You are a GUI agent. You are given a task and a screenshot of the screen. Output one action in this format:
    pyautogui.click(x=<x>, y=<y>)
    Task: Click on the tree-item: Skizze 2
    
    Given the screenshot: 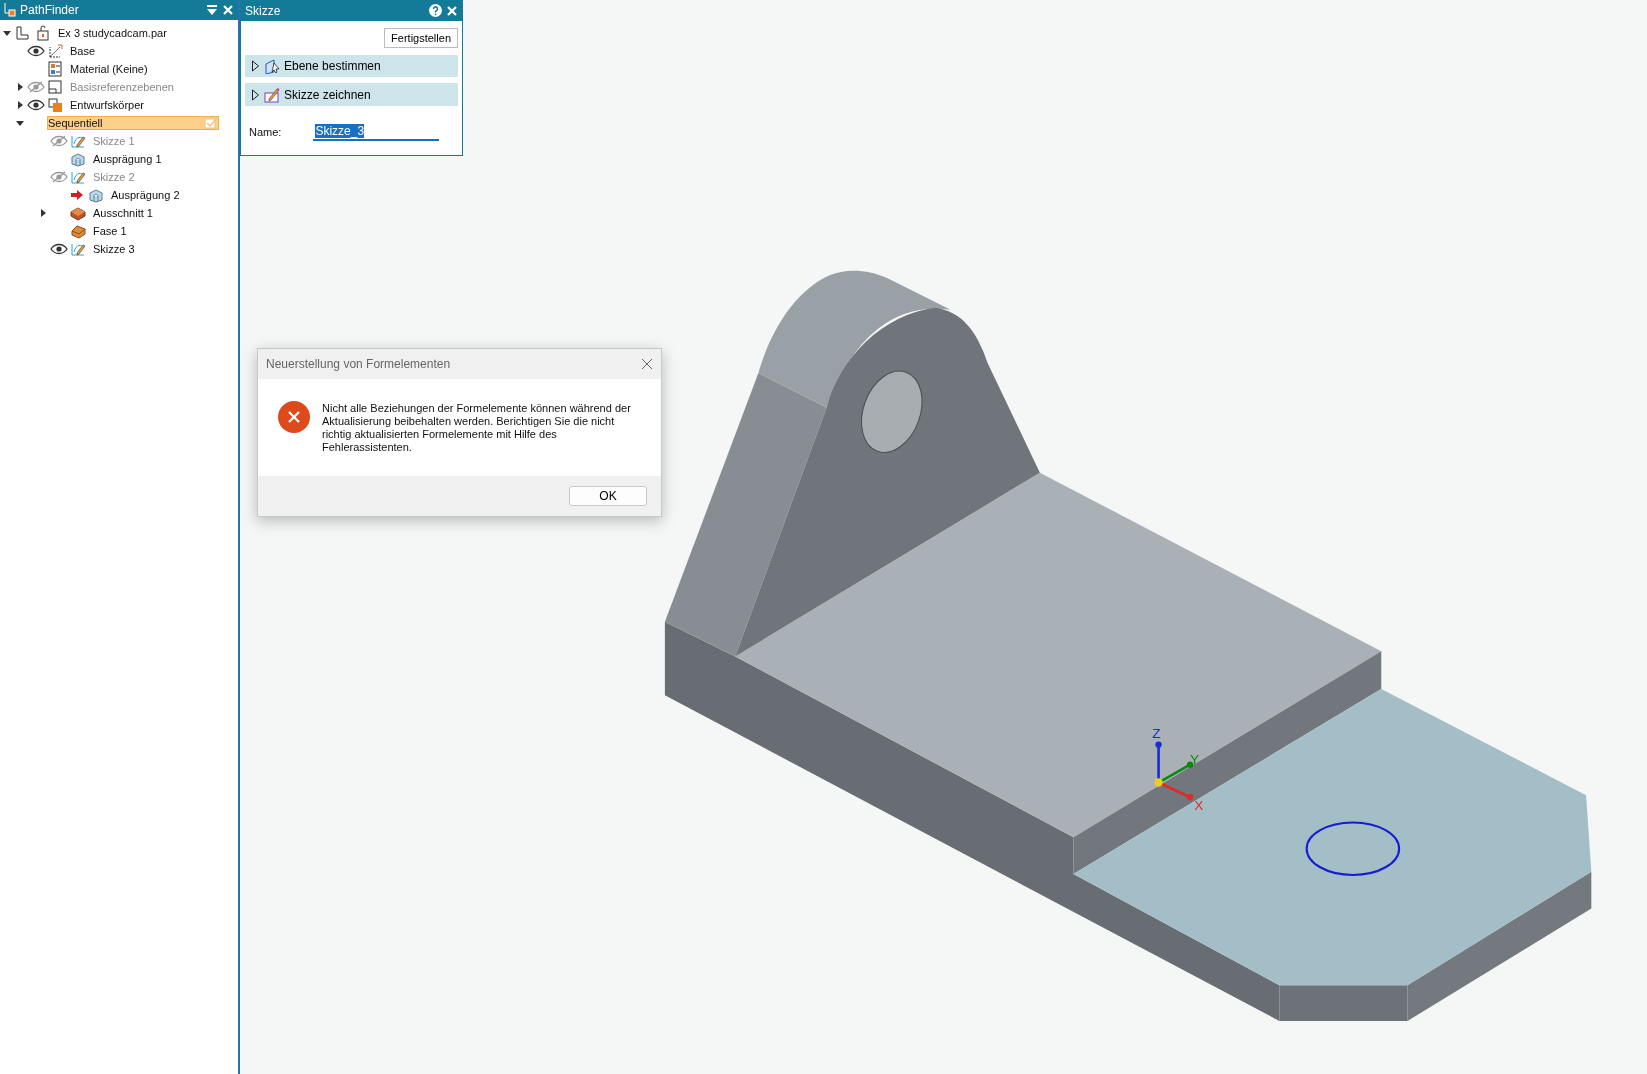 What is the action you would take?
    pyautogui.click(x=114, y=177)
    